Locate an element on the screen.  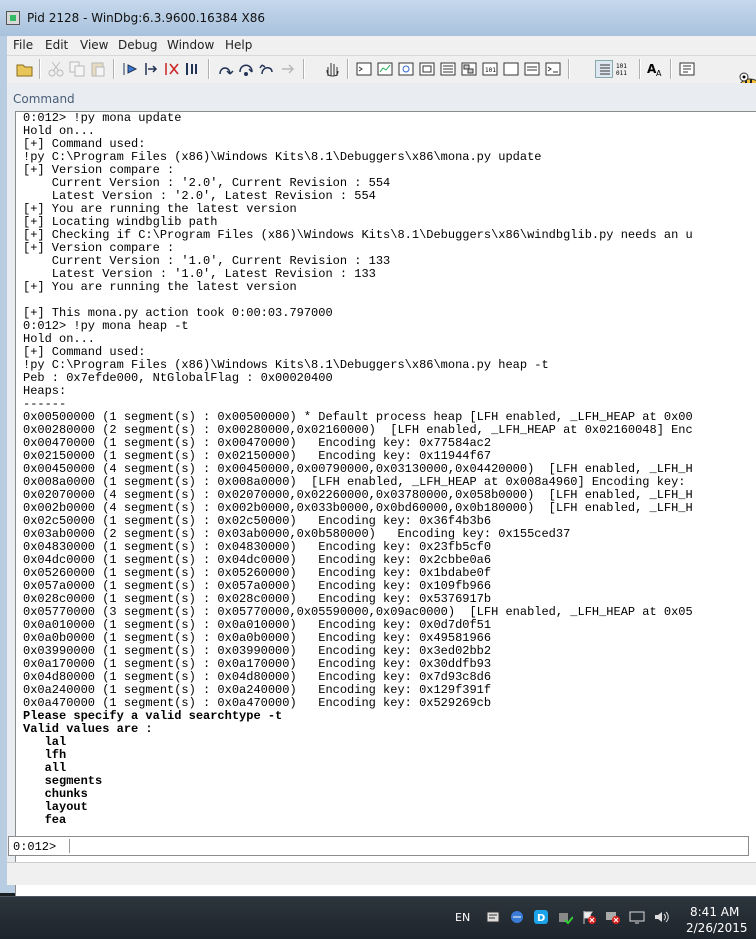
step-over-icon is located at coordinates (246, 69).